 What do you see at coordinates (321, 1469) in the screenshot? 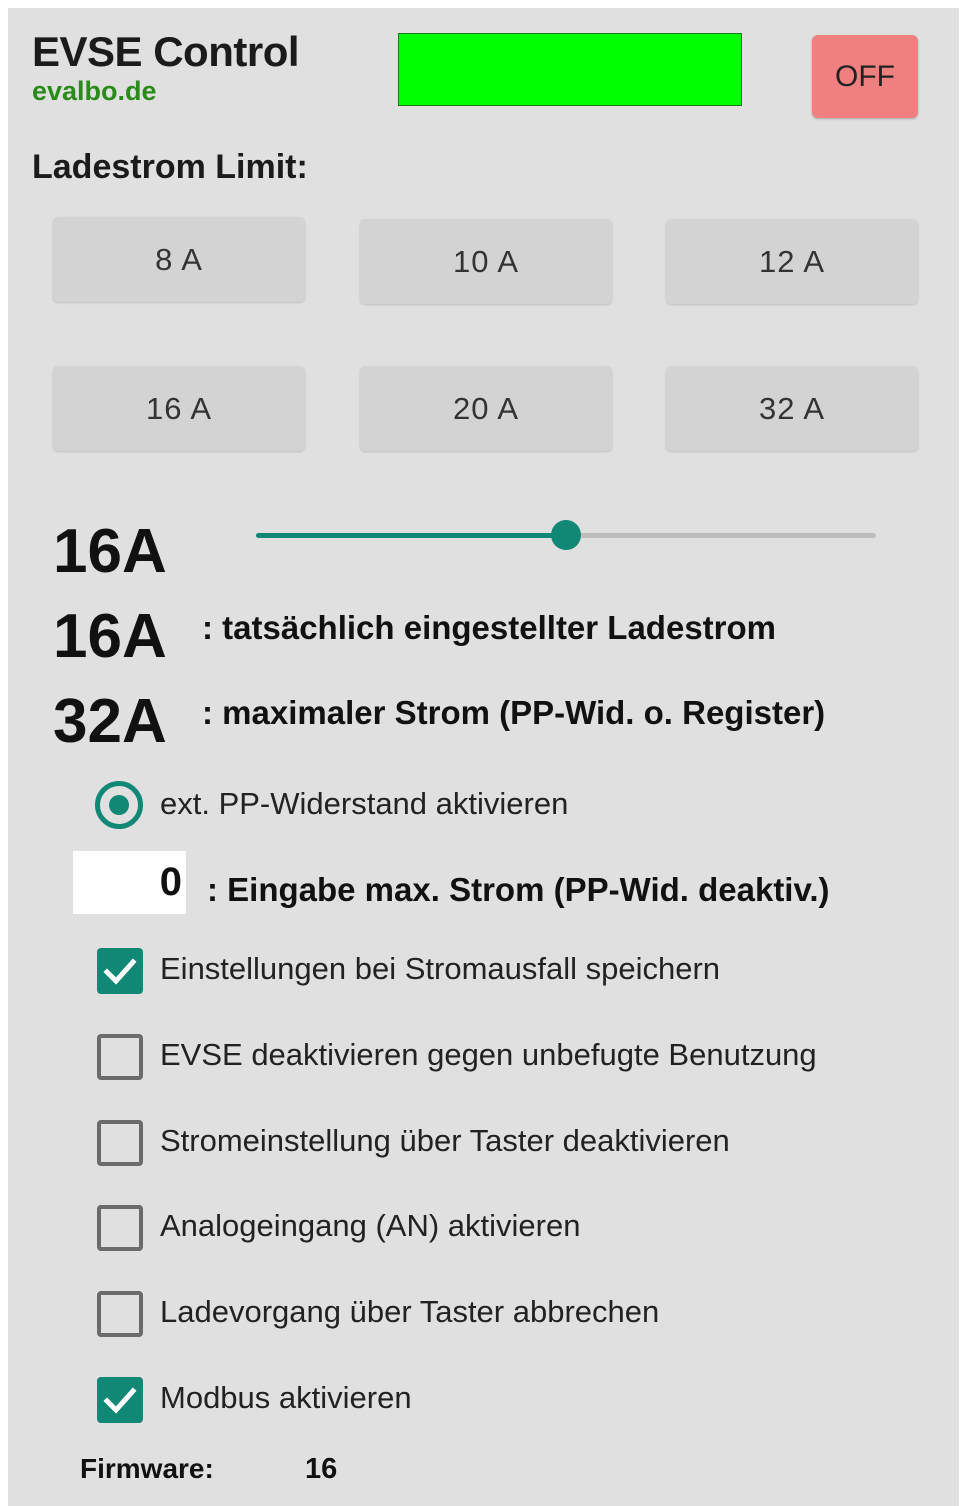
I see `firmware-value: 16` at bounding box center [321, 1469].